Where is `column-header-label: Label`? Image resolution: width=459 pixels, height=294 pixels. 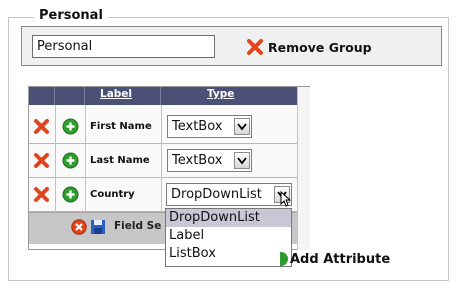
column-header-label: Label is located at coordinates (116, 94).